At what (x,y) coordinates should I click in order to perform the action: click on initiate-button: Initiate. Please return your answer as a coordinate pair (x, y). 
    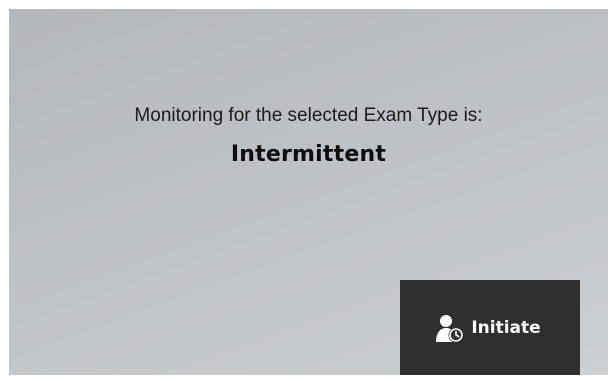
    Looking at the image, I should click on (490, 327).